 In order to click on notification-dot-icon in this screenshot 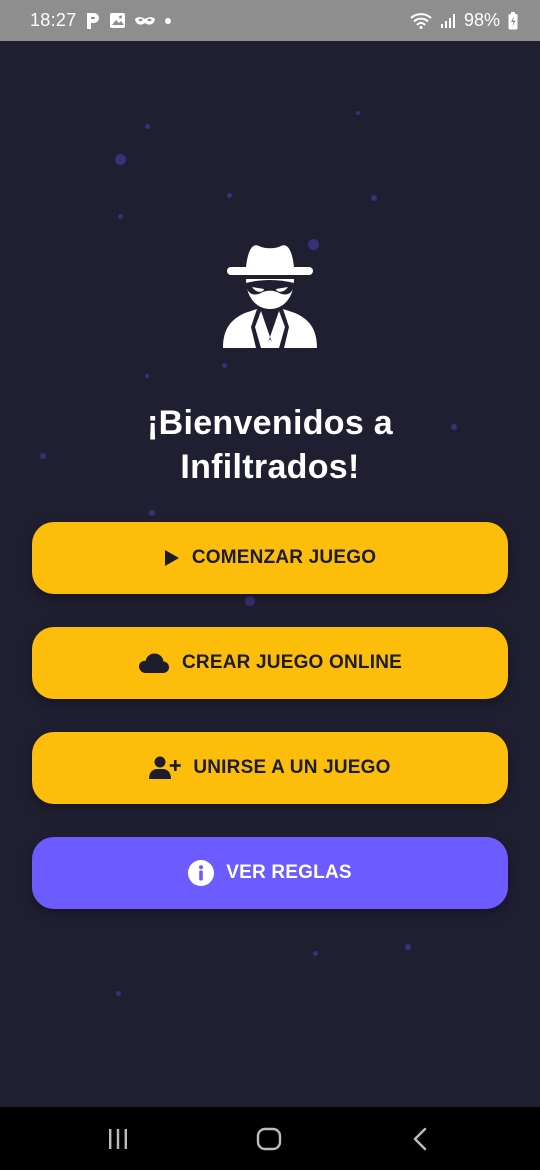, I will do `click(168, 21)`.